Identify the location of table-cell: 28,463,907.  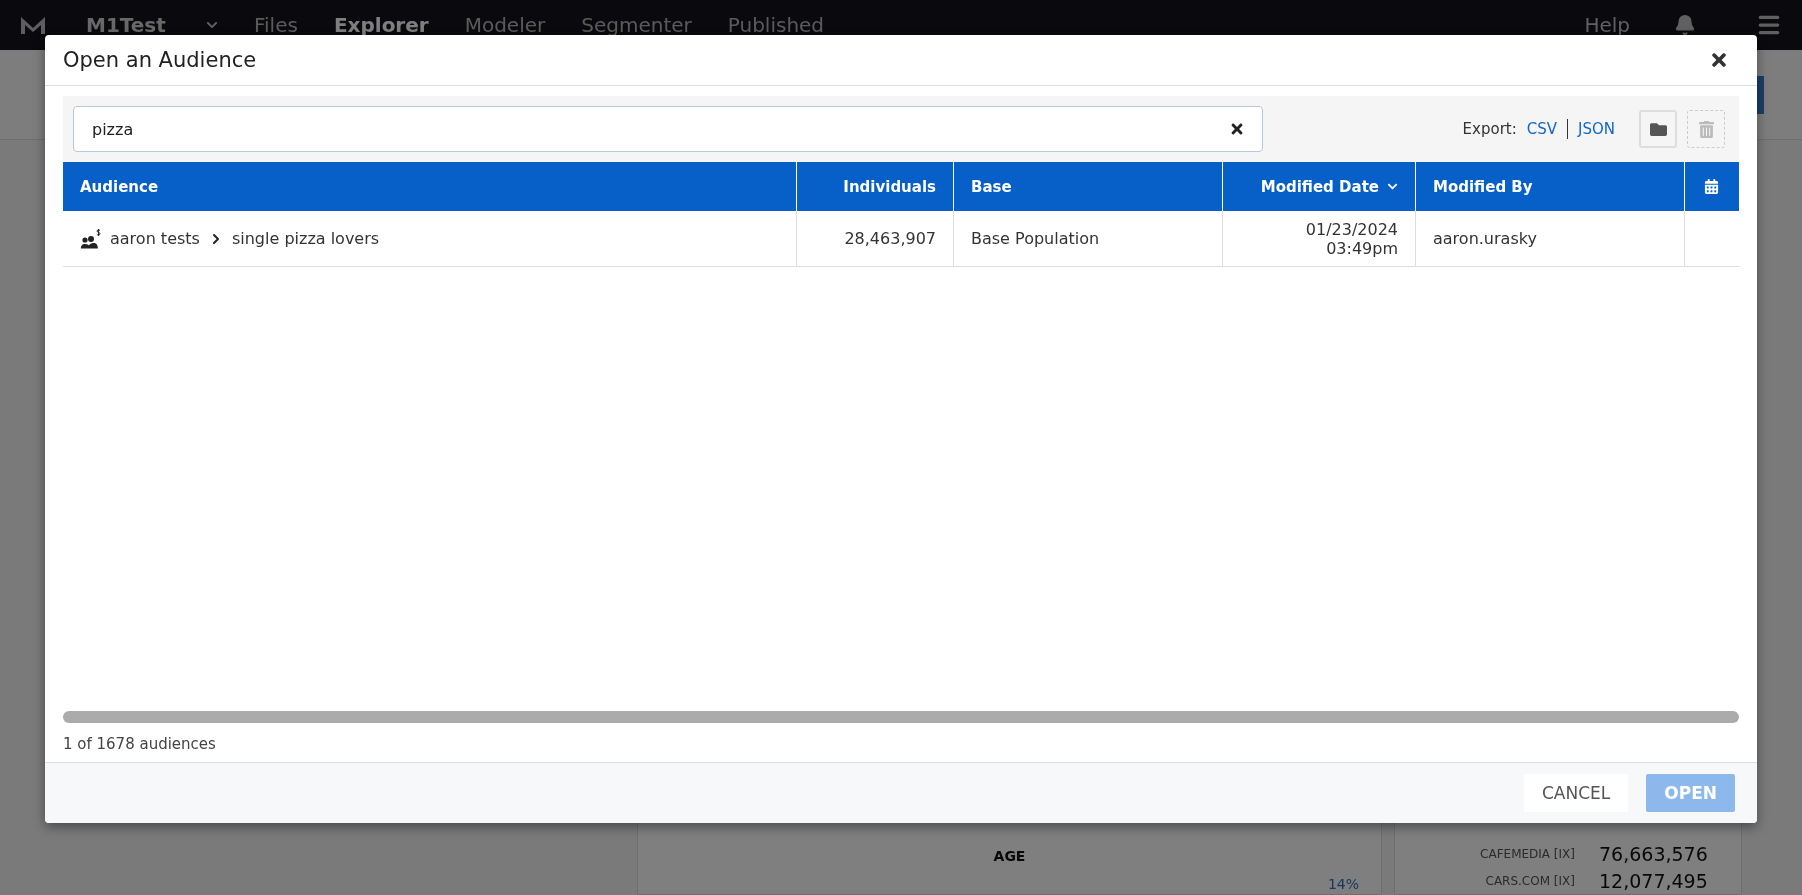
(890, 238).